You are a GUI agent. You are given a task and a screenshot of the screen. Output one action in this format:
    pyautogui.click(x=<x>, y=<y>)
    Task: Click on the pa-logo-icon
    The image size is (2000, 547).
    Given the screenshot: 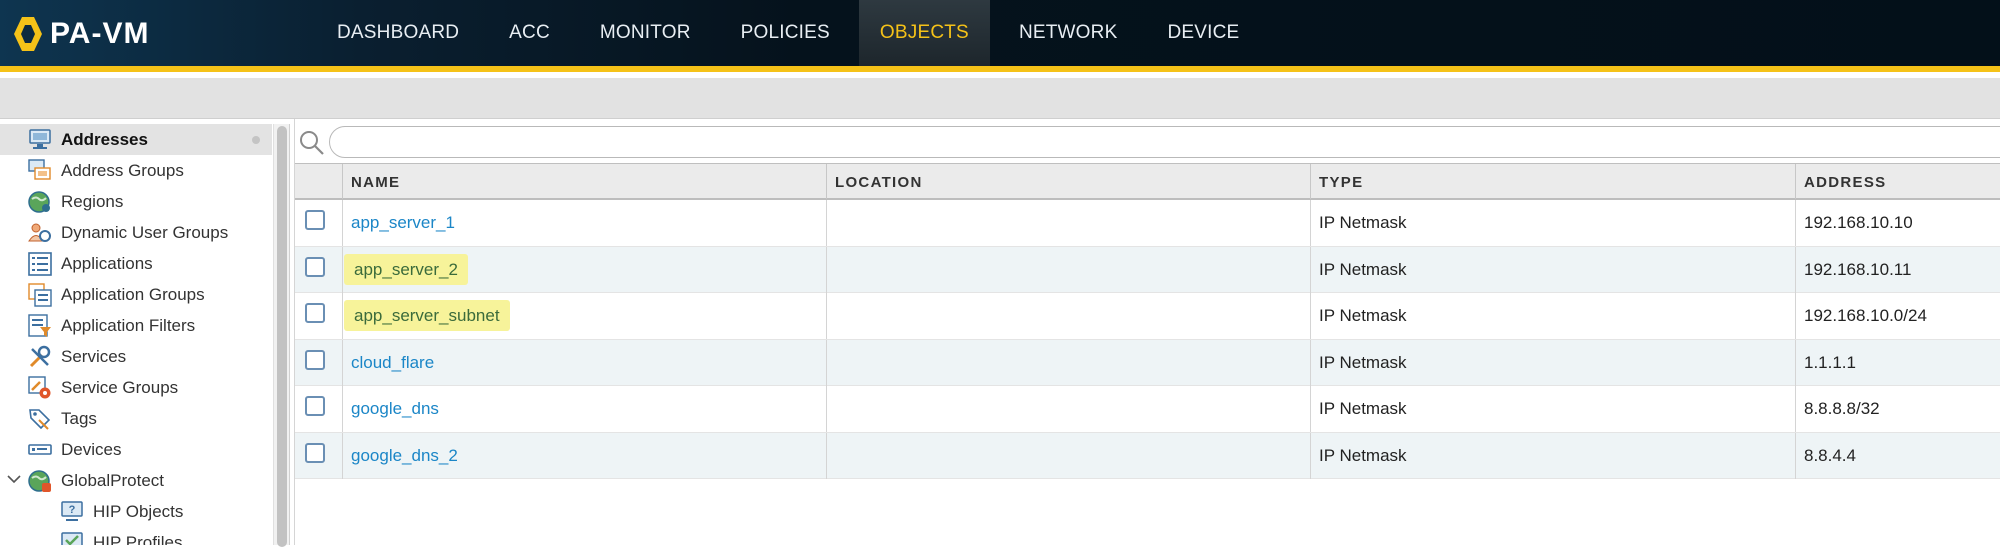 What is the action you would take?
    pyautogui.click(x=28, y=34)
    